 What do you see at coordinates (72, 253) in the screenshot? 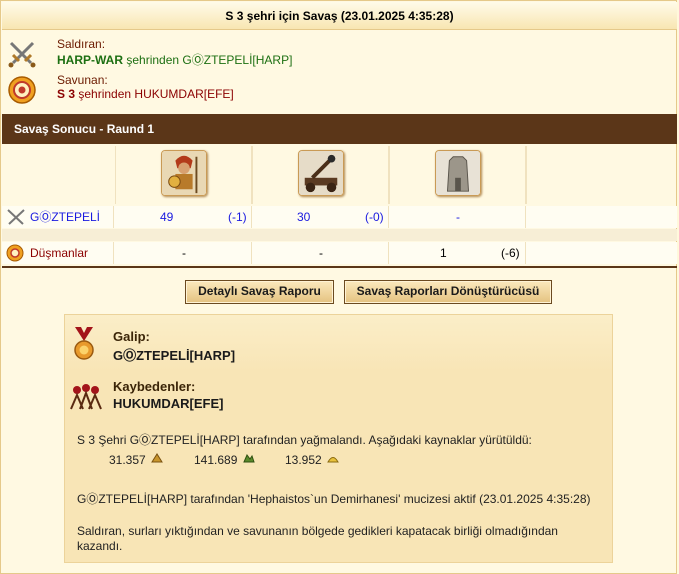
I see `enemies-name: Düşmanlar` at bounding box center [72, 253].